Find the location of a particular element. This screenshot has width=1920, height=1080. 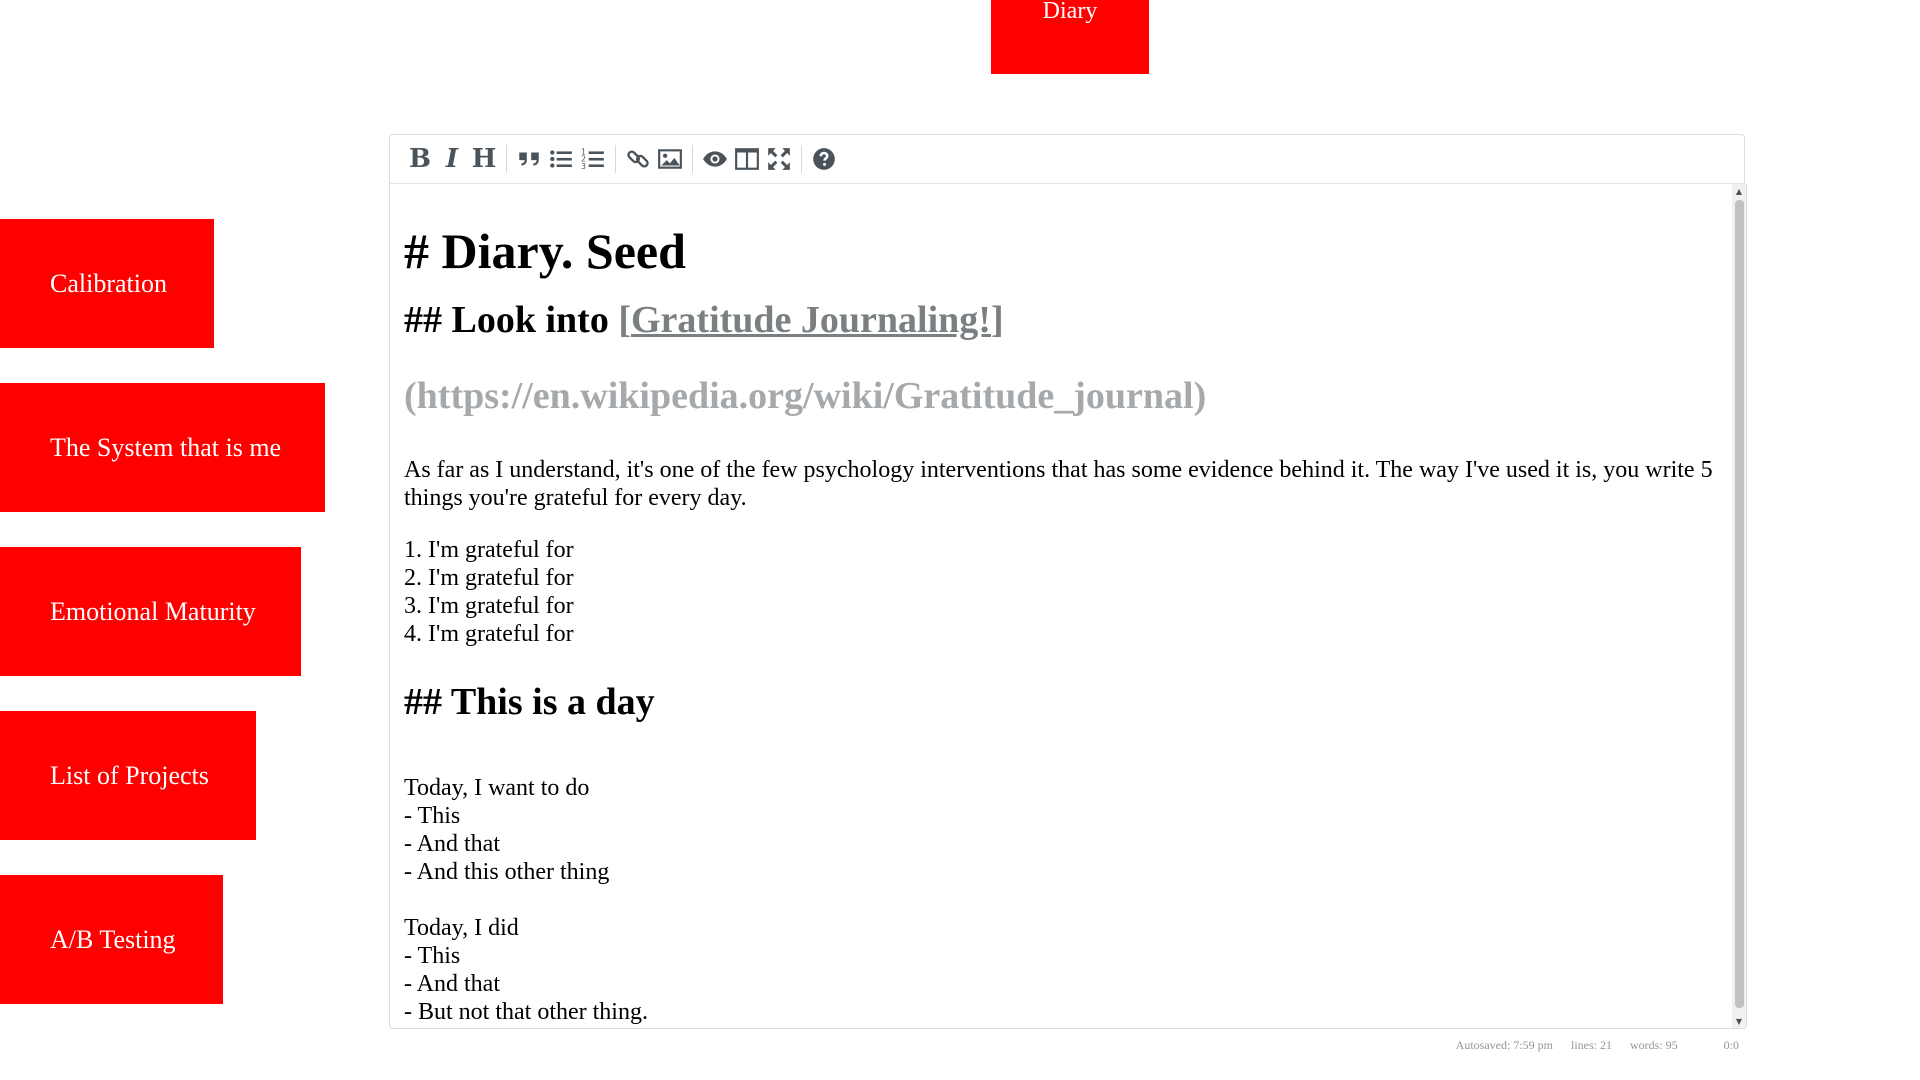

heading-icon: H is located at coordinates (484, 159).